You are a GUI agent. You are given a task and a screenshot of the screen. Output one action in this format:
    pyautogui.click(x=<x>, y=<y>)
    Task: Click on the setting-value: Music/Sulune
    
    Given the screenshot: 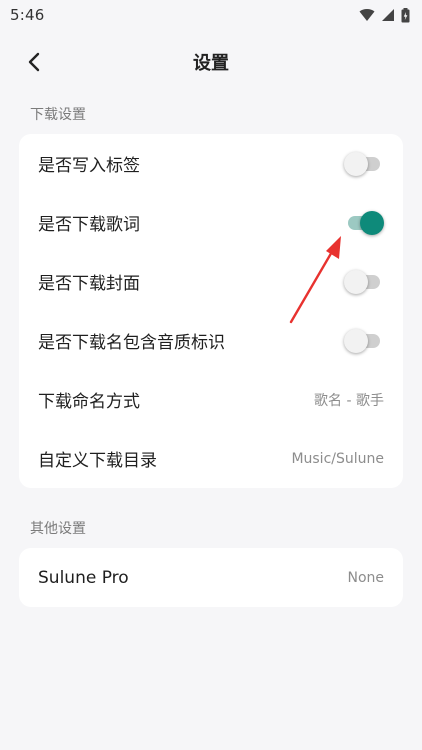 What is the action you would take?
    pyautogui.click(x=337, y=458)
    